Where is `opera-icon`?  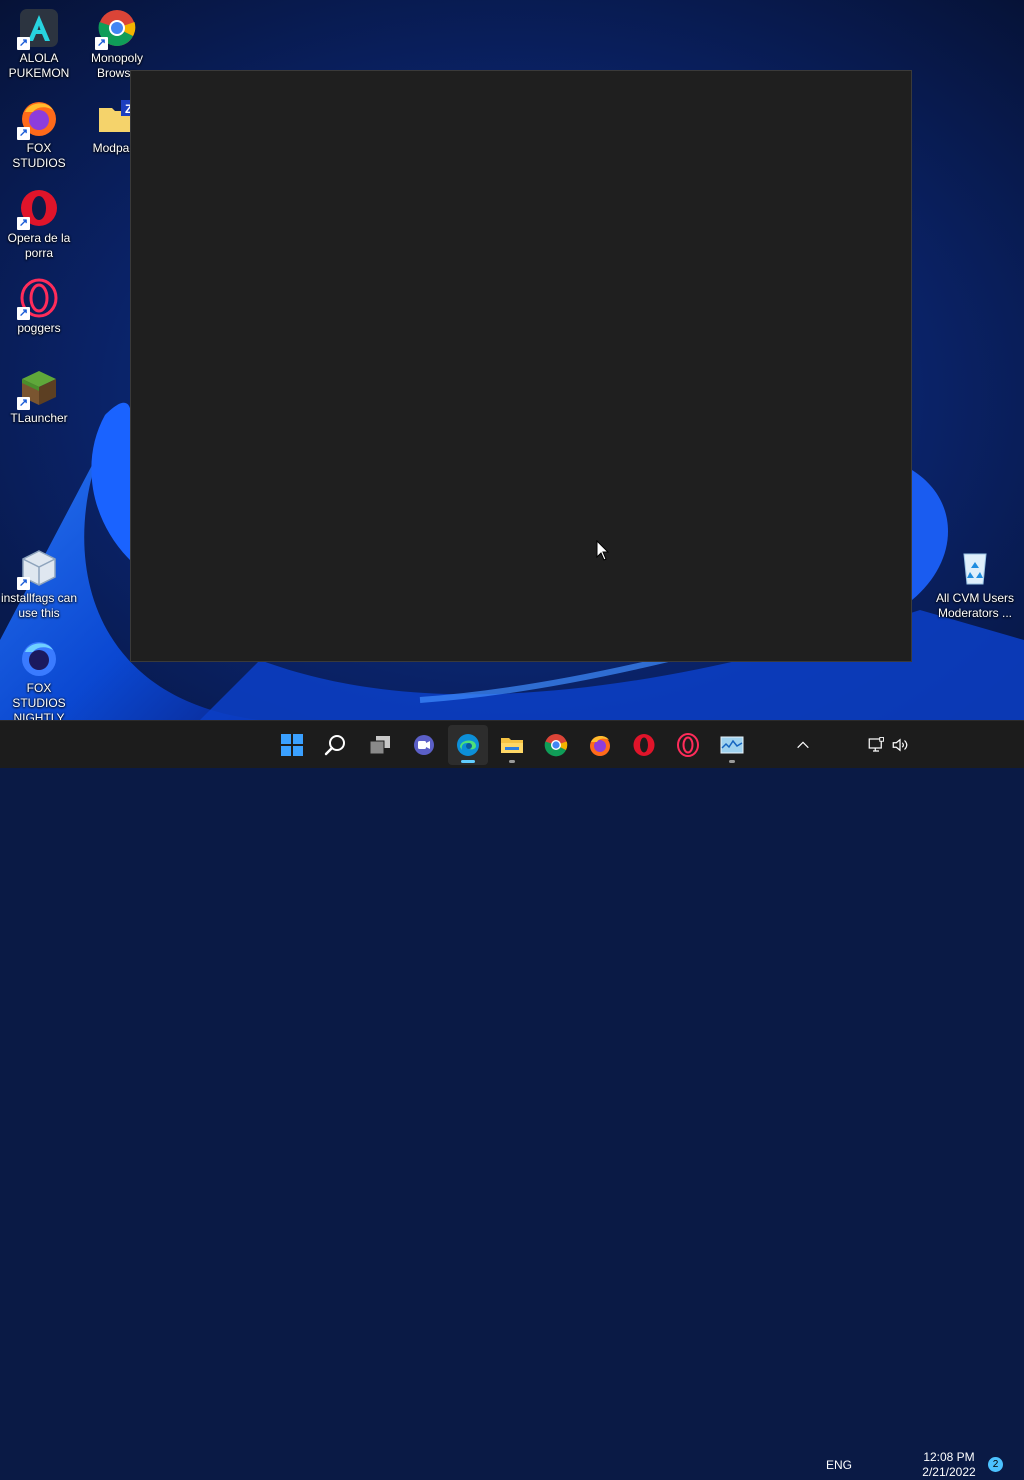 opera-icon is located at coordinates (644, 745).